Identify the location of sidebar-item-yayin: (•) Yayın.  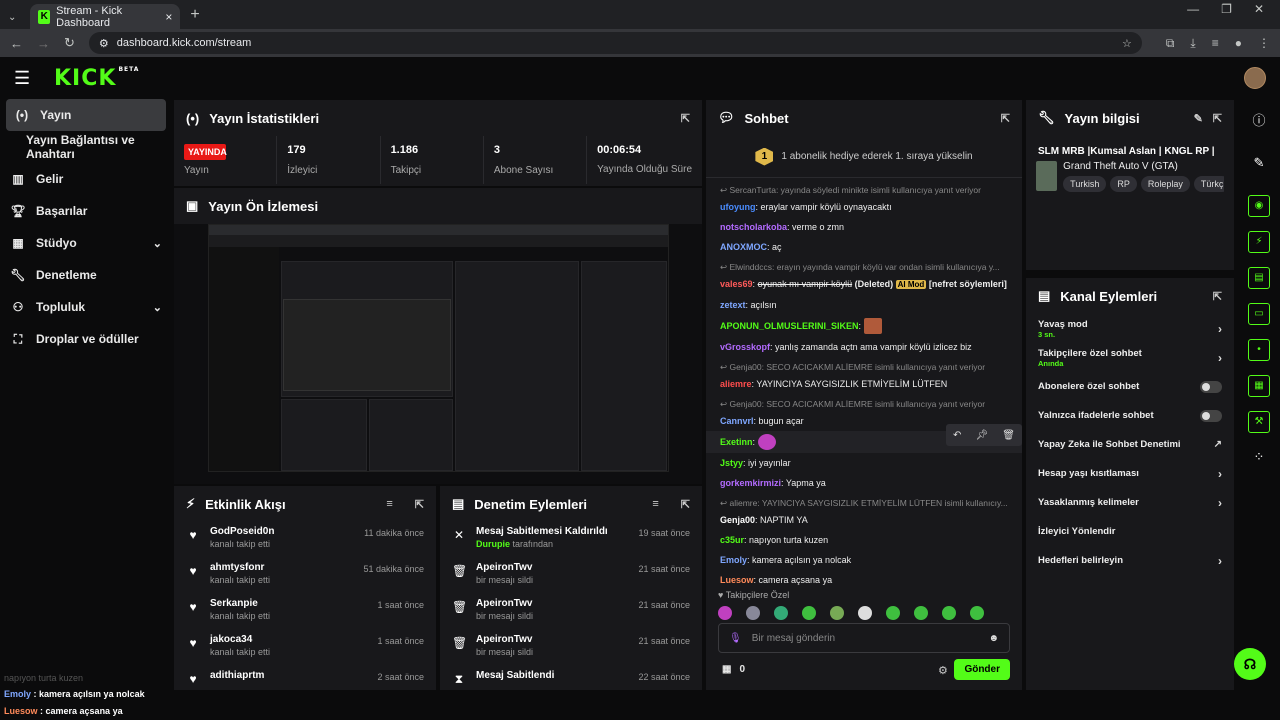
(86, 115).